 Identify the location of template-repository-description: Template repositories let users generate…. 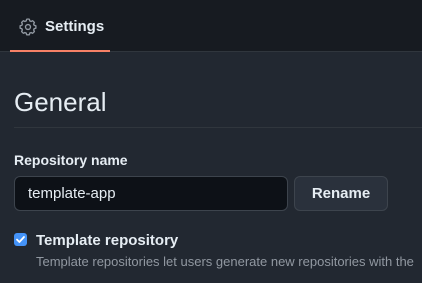
(225, 261).